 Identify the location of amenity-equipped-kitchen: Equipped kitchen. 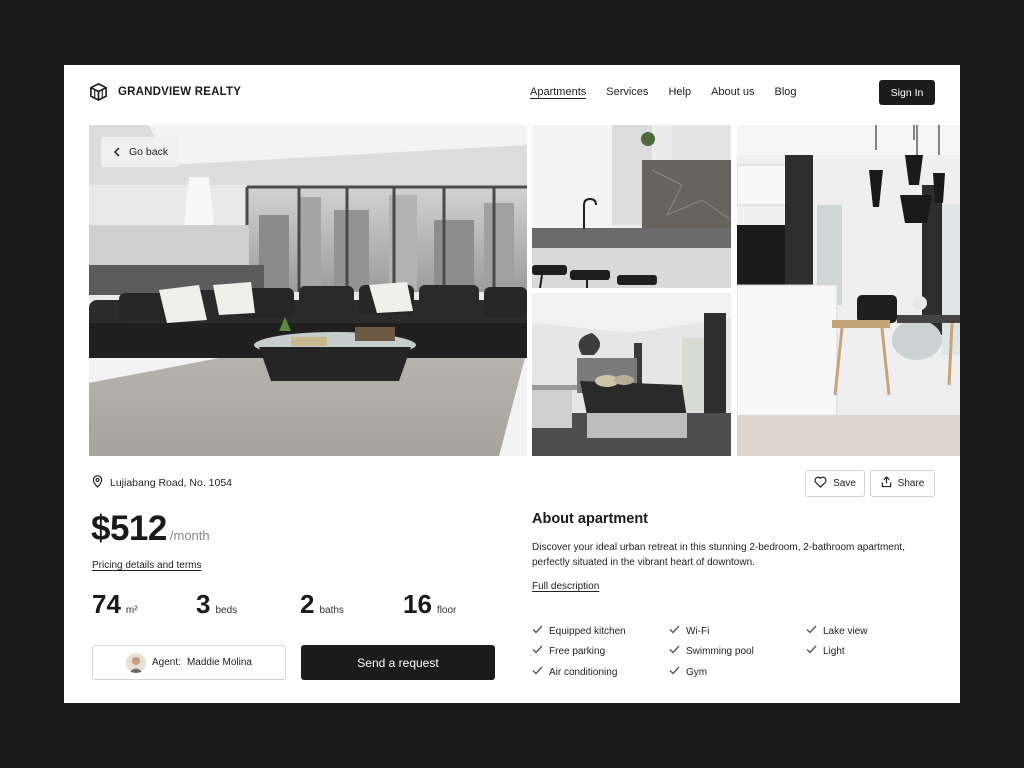
(579, 631).